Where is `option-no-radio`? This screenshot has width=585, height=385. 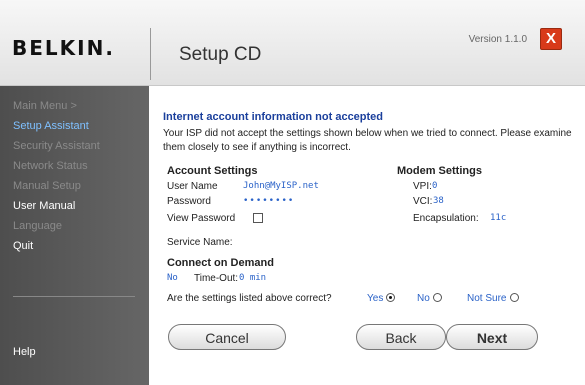 option-no-radio is located at coordinates (437, 297).